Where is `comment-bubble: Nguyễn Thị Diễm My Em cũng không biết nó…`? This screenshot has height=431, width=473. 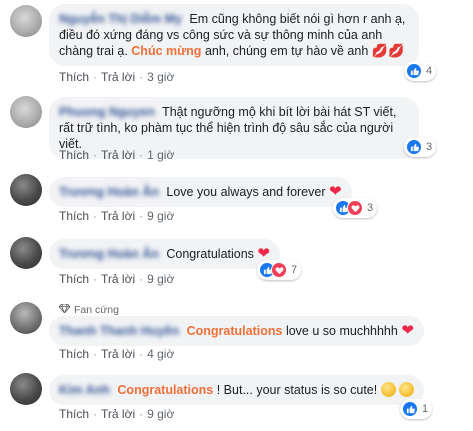 comment-bubble: Nguyễn Thị Diễm My Em cũng không biết nó… is located at coordinates (234, 35).